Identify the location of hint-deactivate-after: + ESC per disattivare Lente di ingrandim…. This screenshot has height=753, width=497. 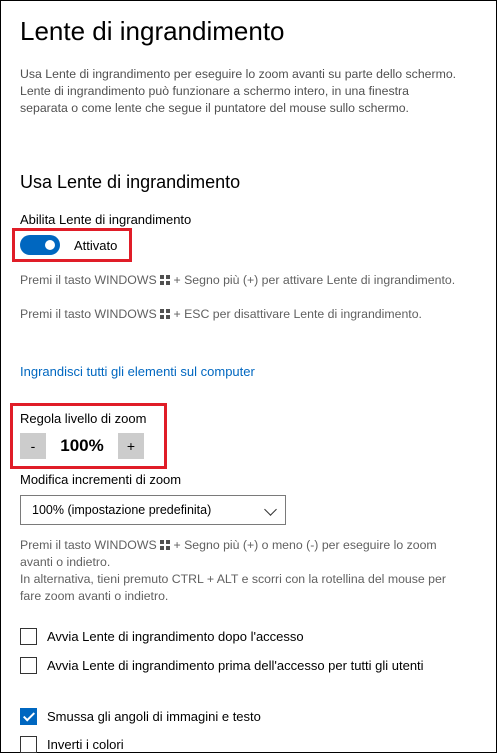
(297, 314).